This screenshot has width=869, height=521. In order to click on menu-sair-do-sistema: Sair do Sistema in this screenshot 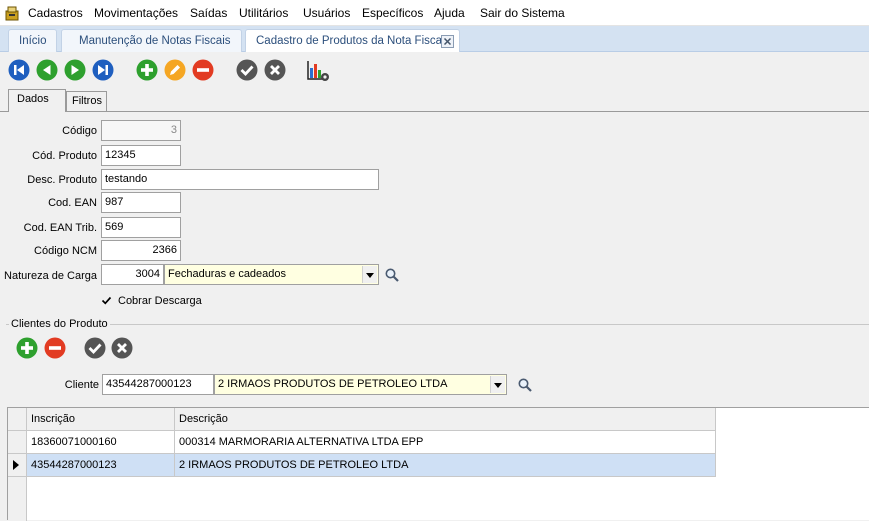, I will do `click(522, 13)`.